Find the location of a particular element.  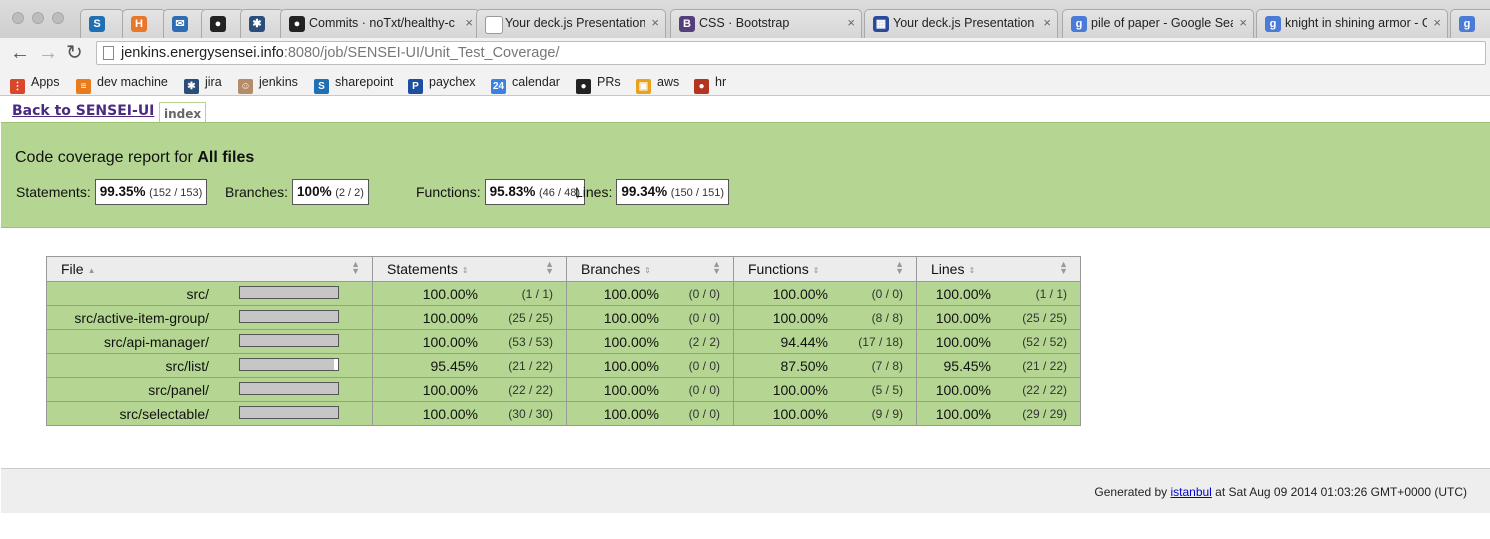

metric-functions: Functions: 95.83% (46 / 48) is located at coordinates (500, 192).